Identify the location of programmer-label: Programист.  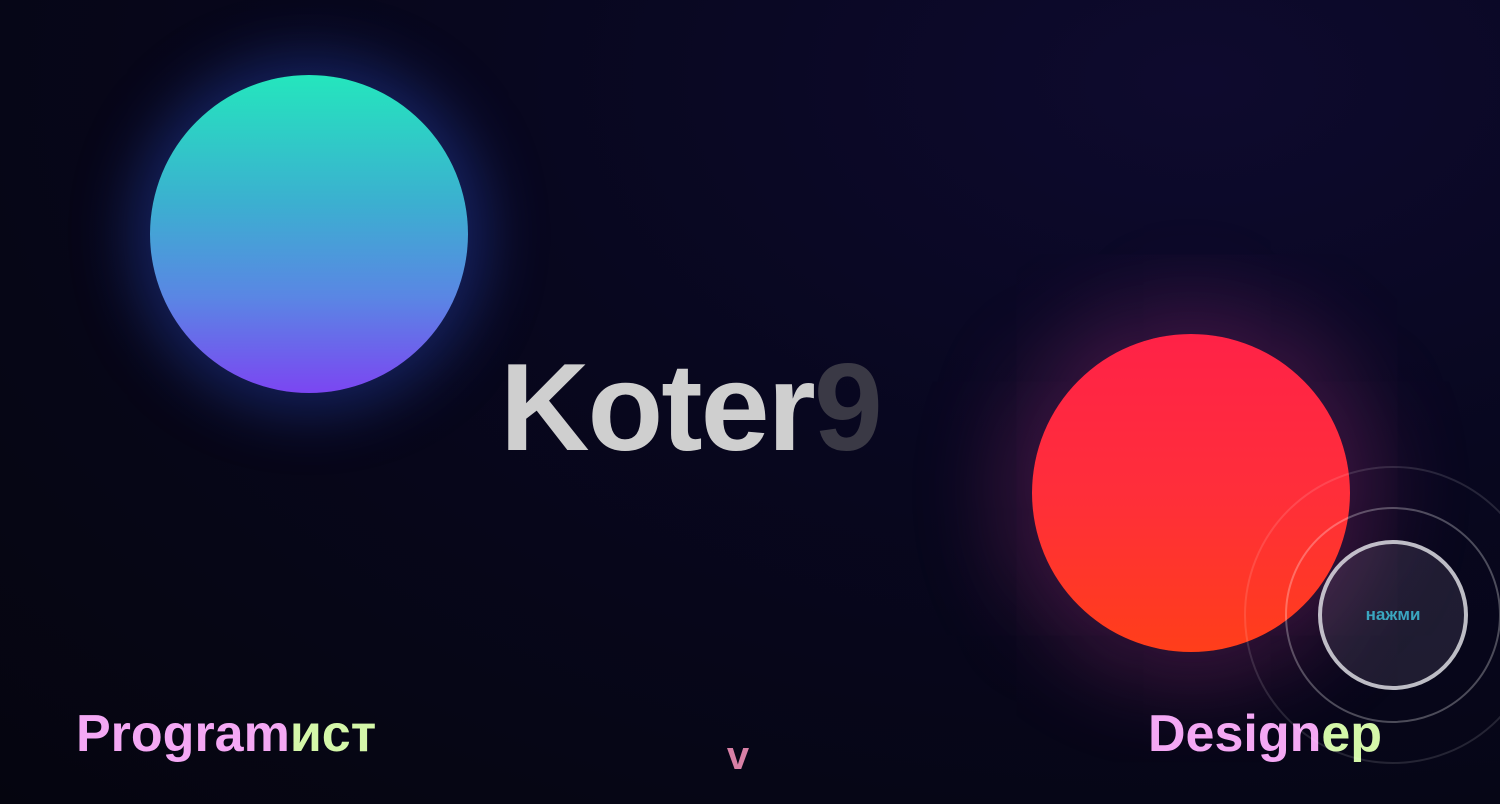
(226, 734).